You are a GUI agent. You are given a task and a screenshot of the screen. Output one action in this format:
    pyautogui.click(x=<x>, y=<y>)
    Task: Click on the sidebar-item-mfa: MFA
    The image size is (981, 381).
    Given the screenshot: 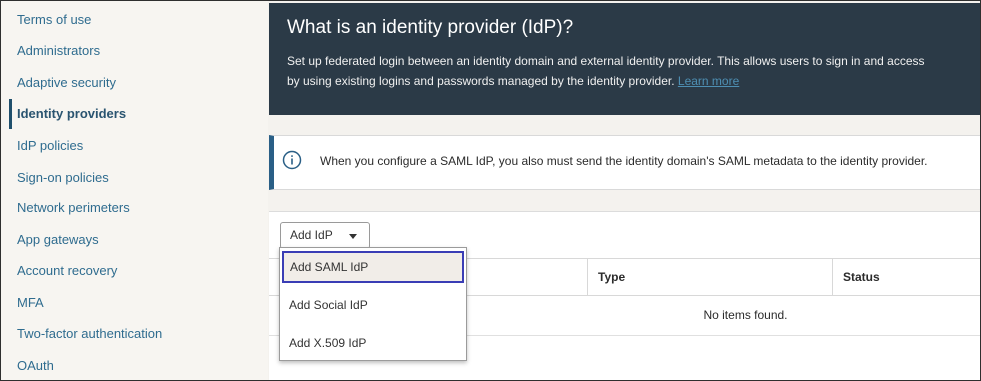 What is the action you would take?
    pyautogui.click(x=136, y=303)
    